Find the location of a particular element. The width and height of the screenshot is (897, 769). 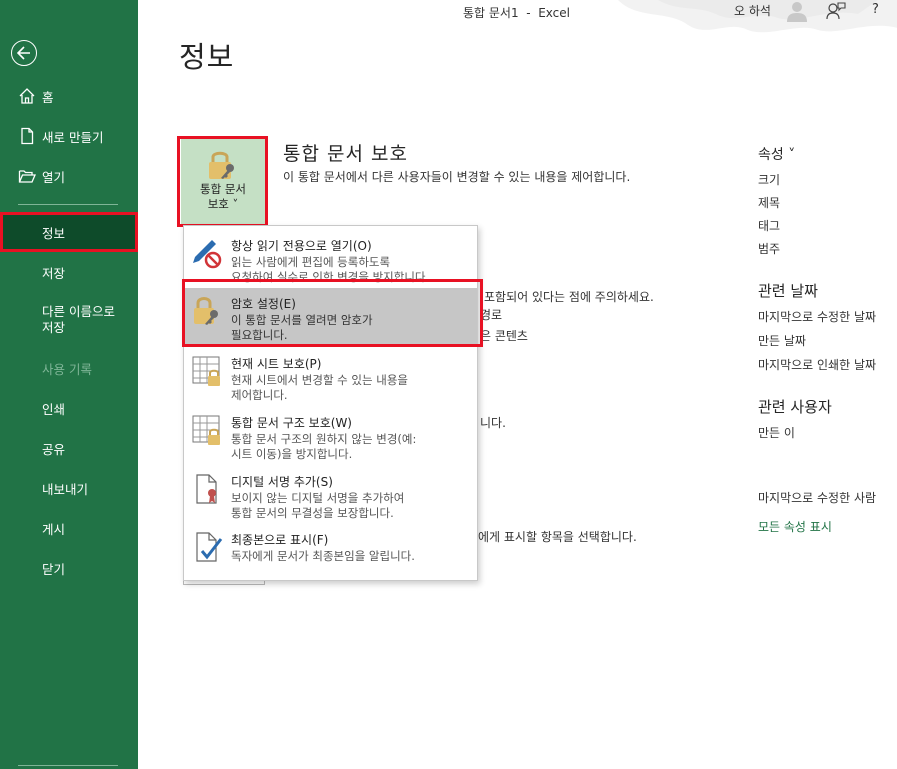

sidebar-item-label: 홈 is located at coordinates (48, 97).